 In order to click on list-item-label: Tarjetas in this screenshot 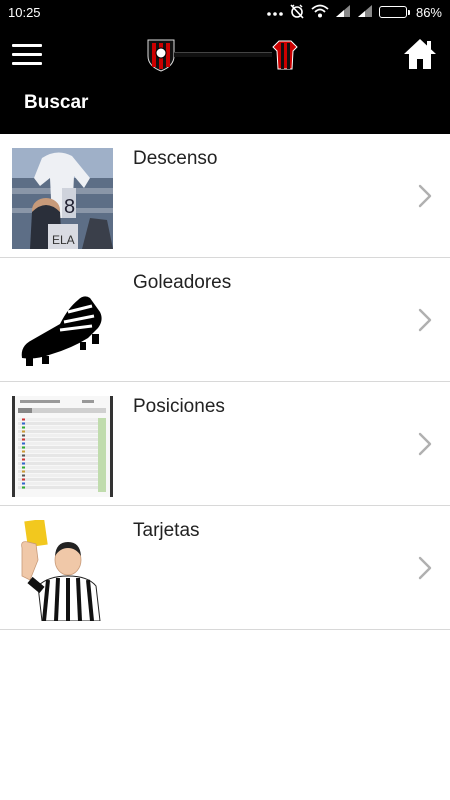, I will do `click(166, 530)`.